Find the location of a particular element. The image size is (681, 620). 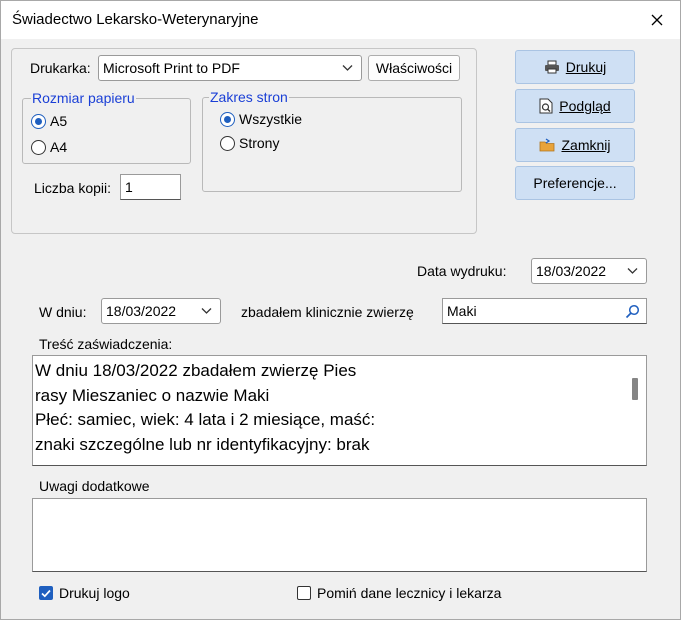

preview-icon is located at coordinates (546, 106).